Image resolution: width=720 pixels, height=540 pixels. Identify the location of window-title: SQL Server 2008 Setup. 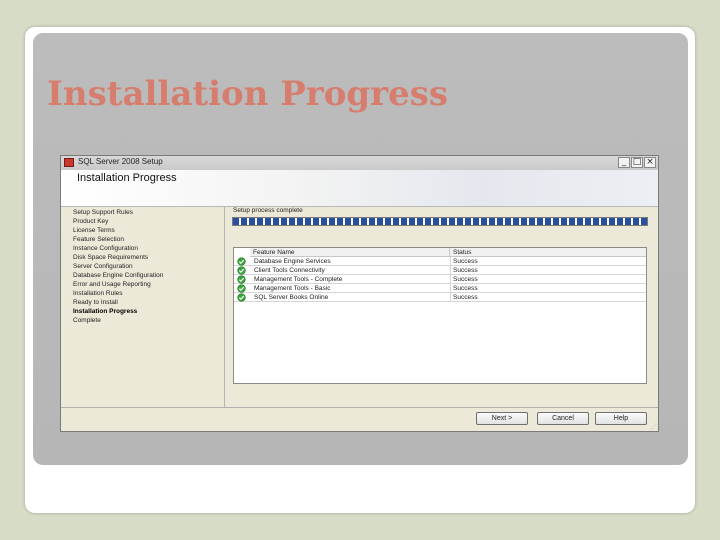
(120, 161).